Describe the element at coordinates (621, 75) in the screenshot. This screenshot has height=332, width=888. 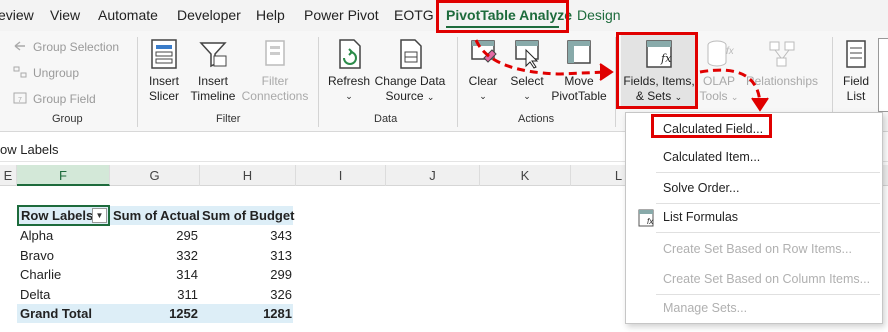
I see `annotation-arrows` at that location.